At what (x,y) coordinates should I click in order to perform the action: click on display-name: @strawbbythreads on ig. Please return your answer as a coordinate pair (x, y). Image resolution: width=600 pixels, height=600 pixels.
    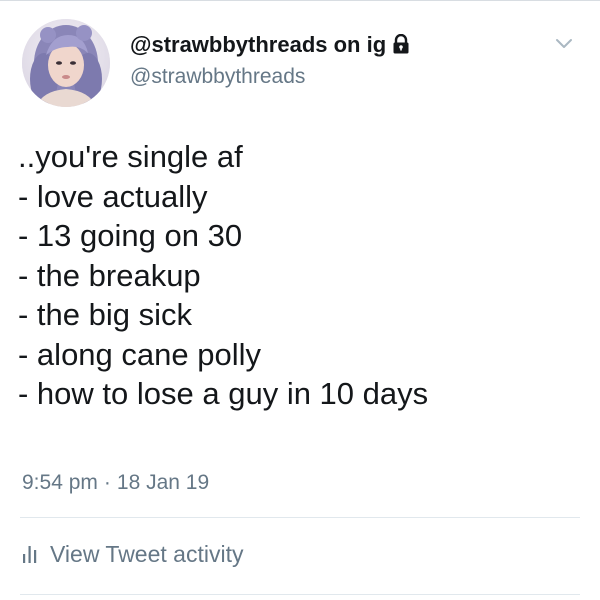
    Looking at the image, I should click on (270, 46).